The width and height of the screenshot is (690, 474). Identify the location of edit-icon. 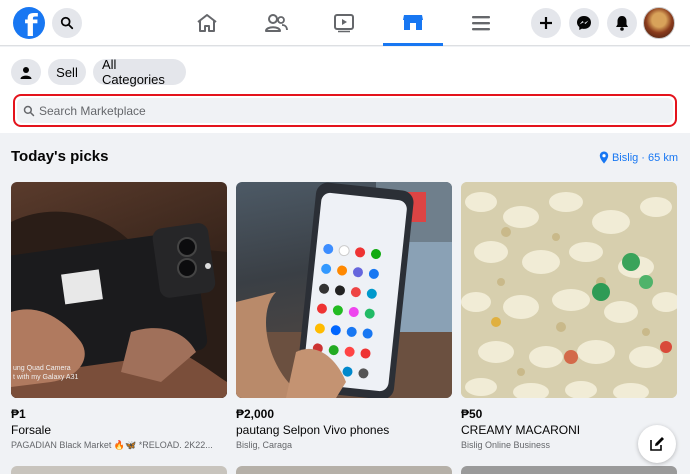
(657, 444).